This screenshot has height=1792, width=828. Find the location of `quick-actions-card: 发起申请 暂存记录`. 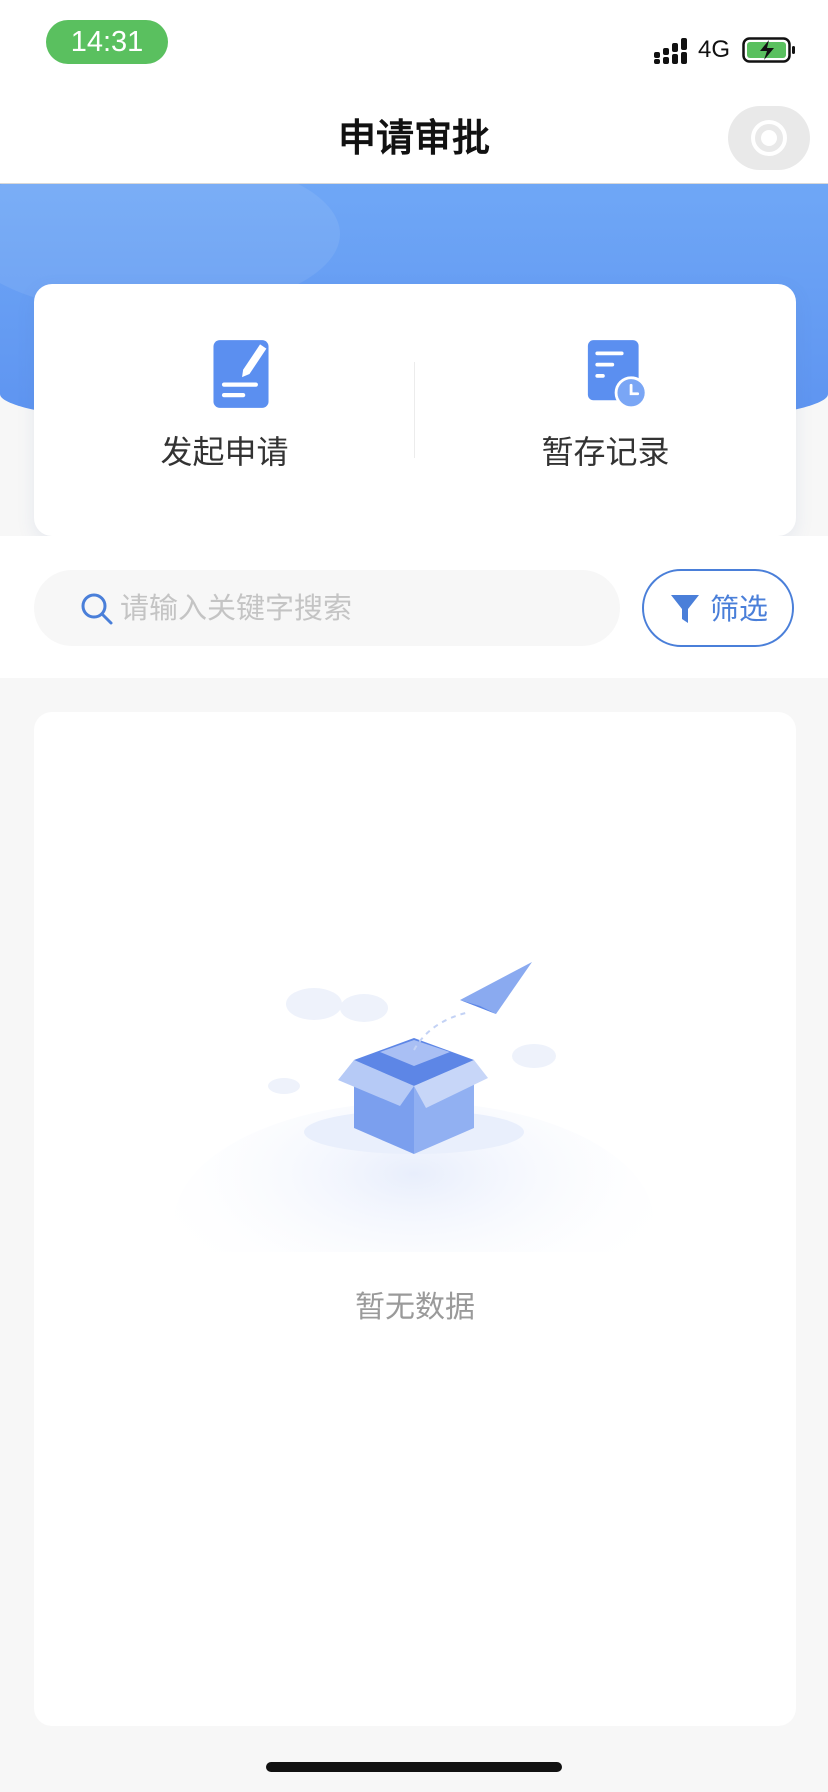

quick-actions-card: 发起申请 暂存记录 is located at coordinates (415, 410).